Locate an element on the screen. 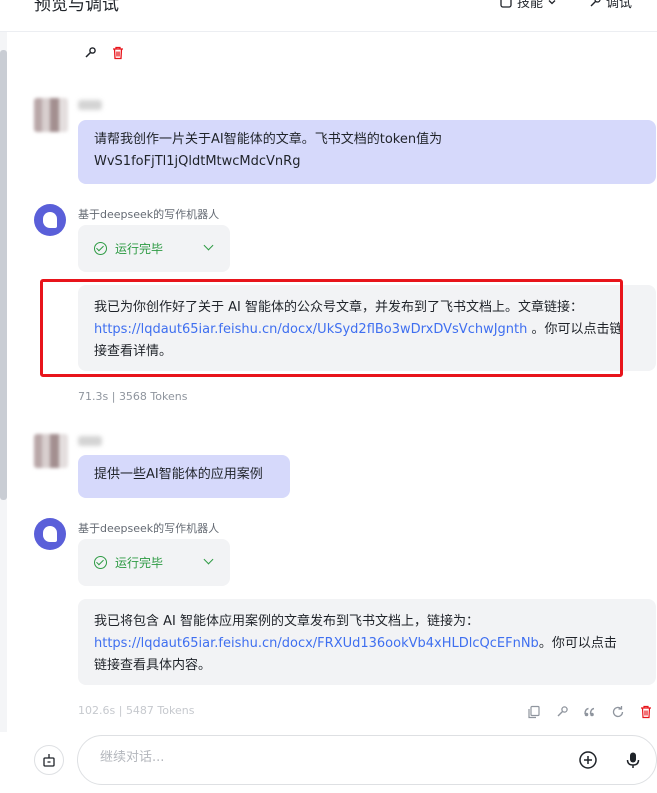 Image resolution: width=657 pixels, height=793 pixels. microphone-icon is located at coordinates (633, 760).